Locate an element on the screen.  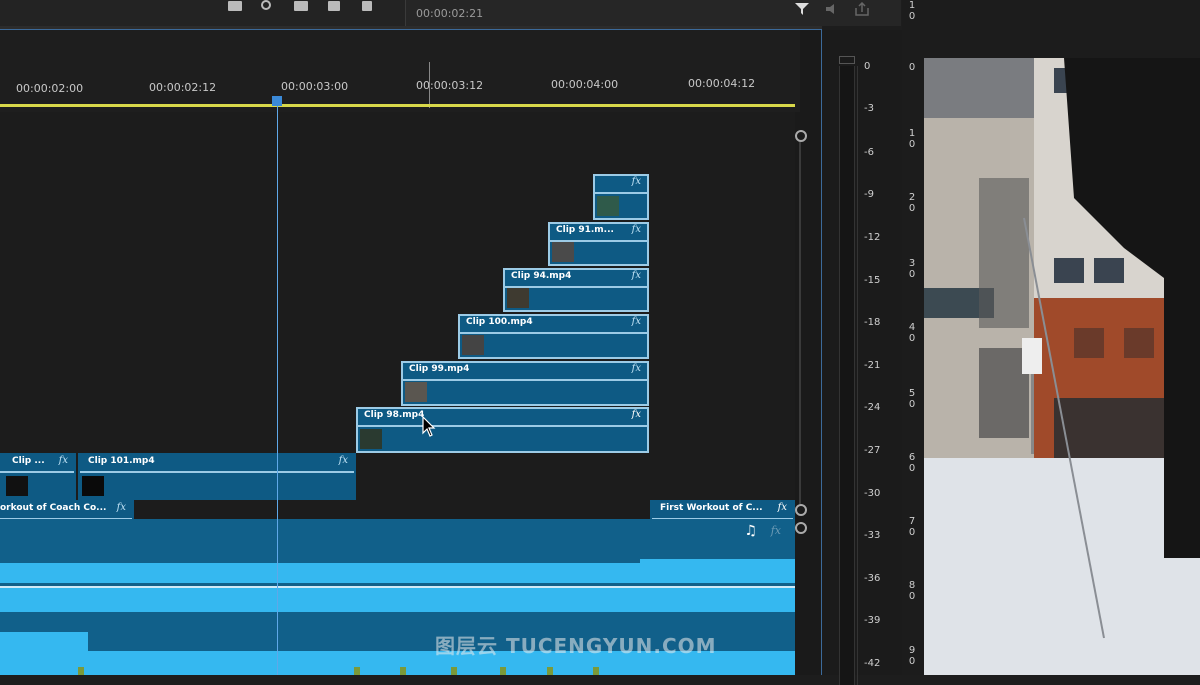
meter-db-label: 0 is located at coordinates (867, 66).